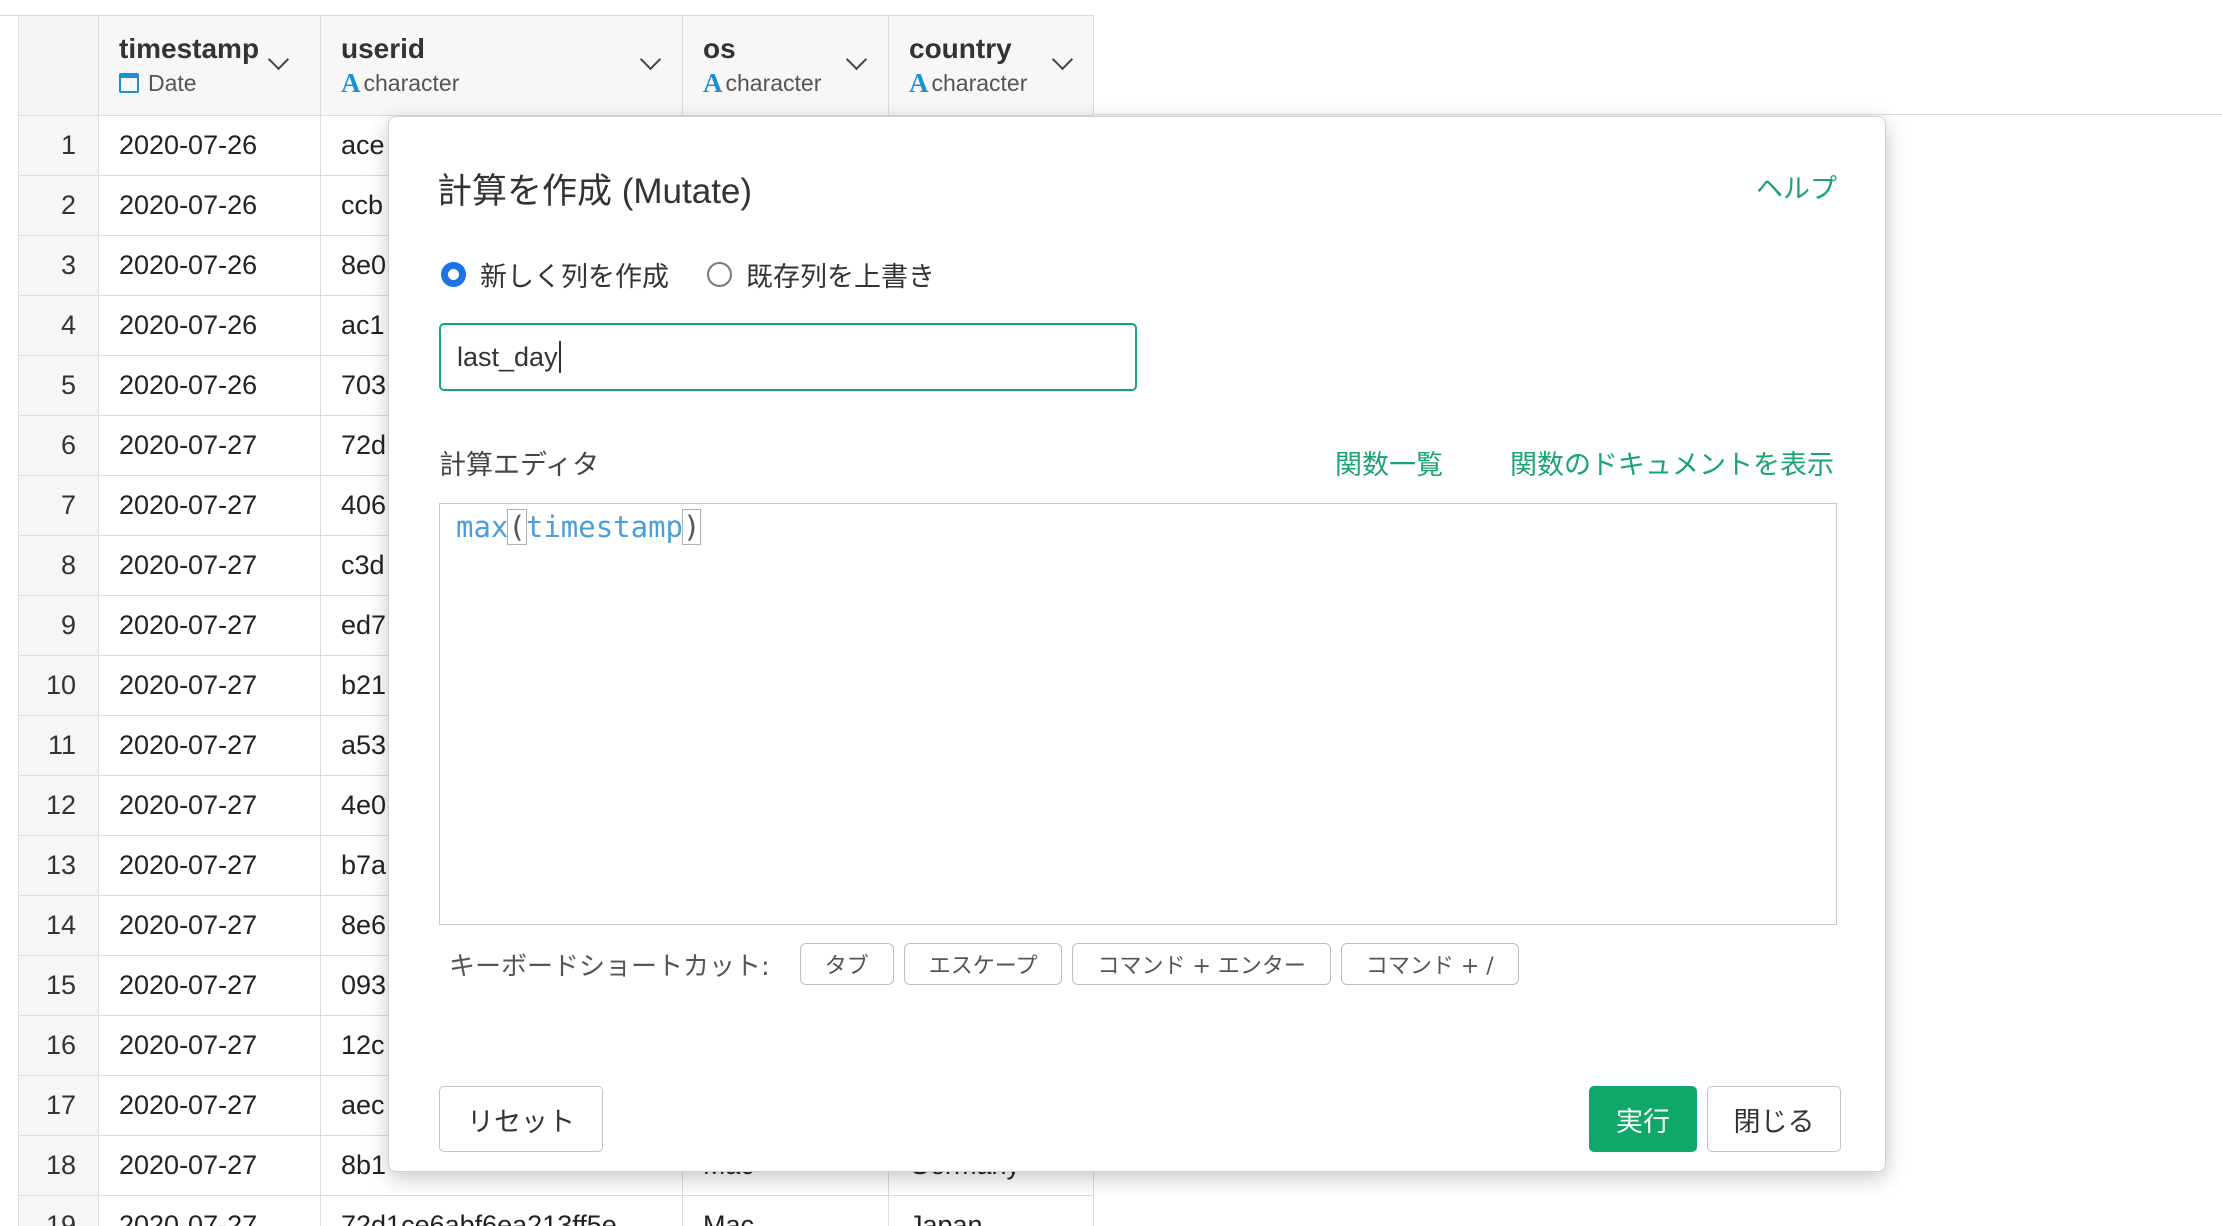 The height and width of the screenshot is (1226, 2222). Describe the element at coordinates (983, 964) in the screenshot. I see `shortcut-escape: エスケープ` at that location.